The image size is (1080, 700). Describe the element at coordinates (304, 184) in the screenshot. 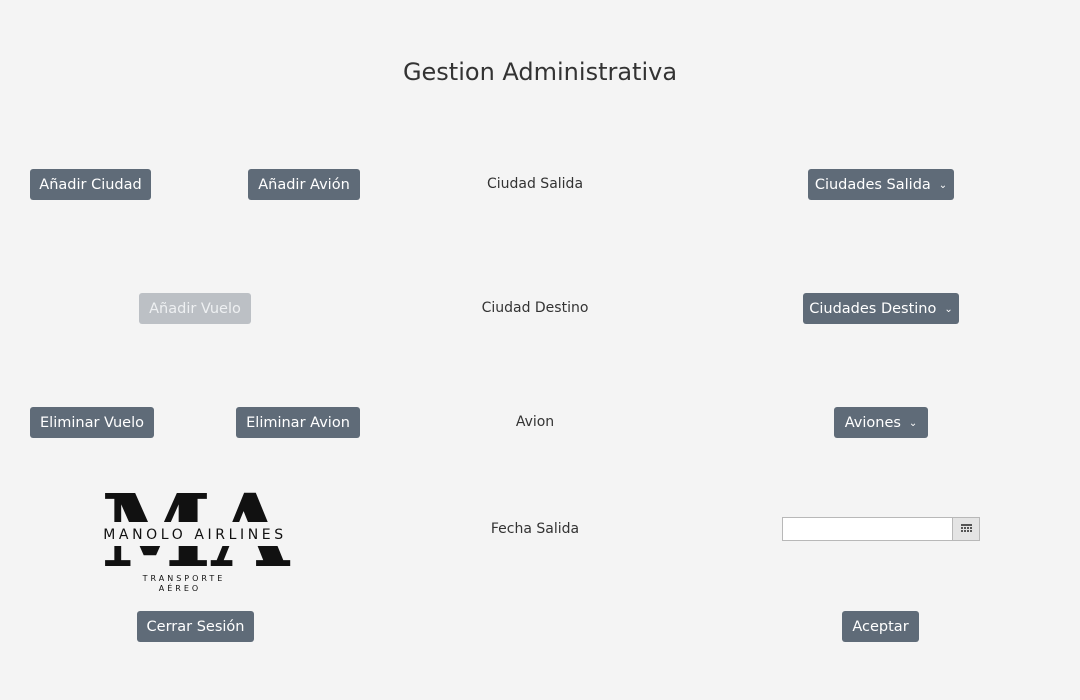

I see `add-plane-button: Añadir Avión` at that location.